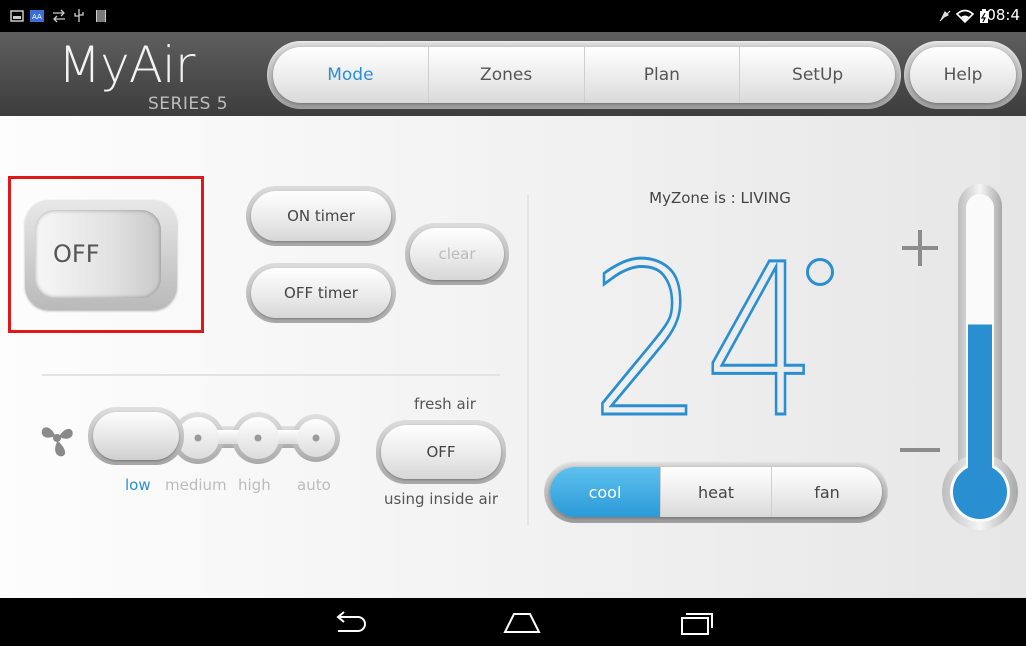 This screenshot has width=1026, height=646. I want to click on mute-icon, so click(945, 16).